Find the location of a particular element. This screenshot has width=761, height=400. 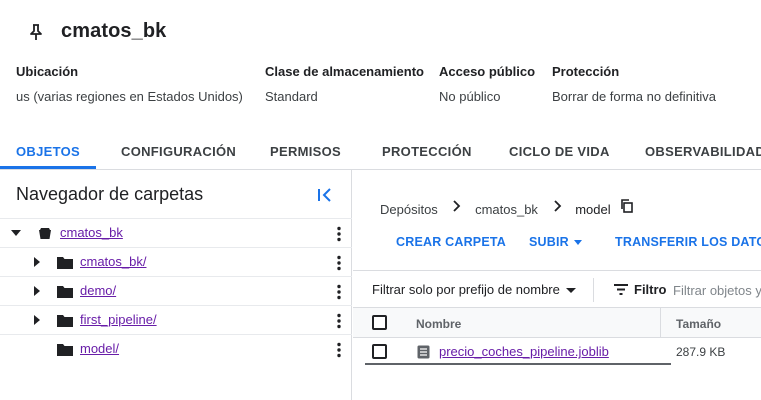

info-value: us (varias regiones en Estados Unidos) is located at coordinates (129, 96).